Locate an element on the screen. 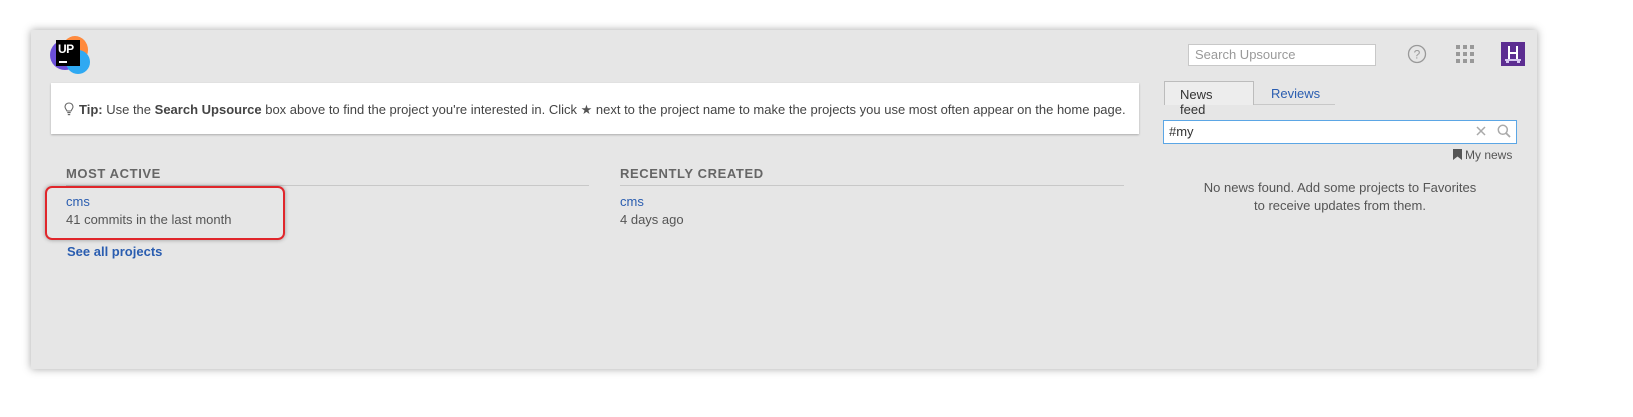 This screenshot has width=1633, height=417. tip-label: Tip: is located at coordinates (91, 109).